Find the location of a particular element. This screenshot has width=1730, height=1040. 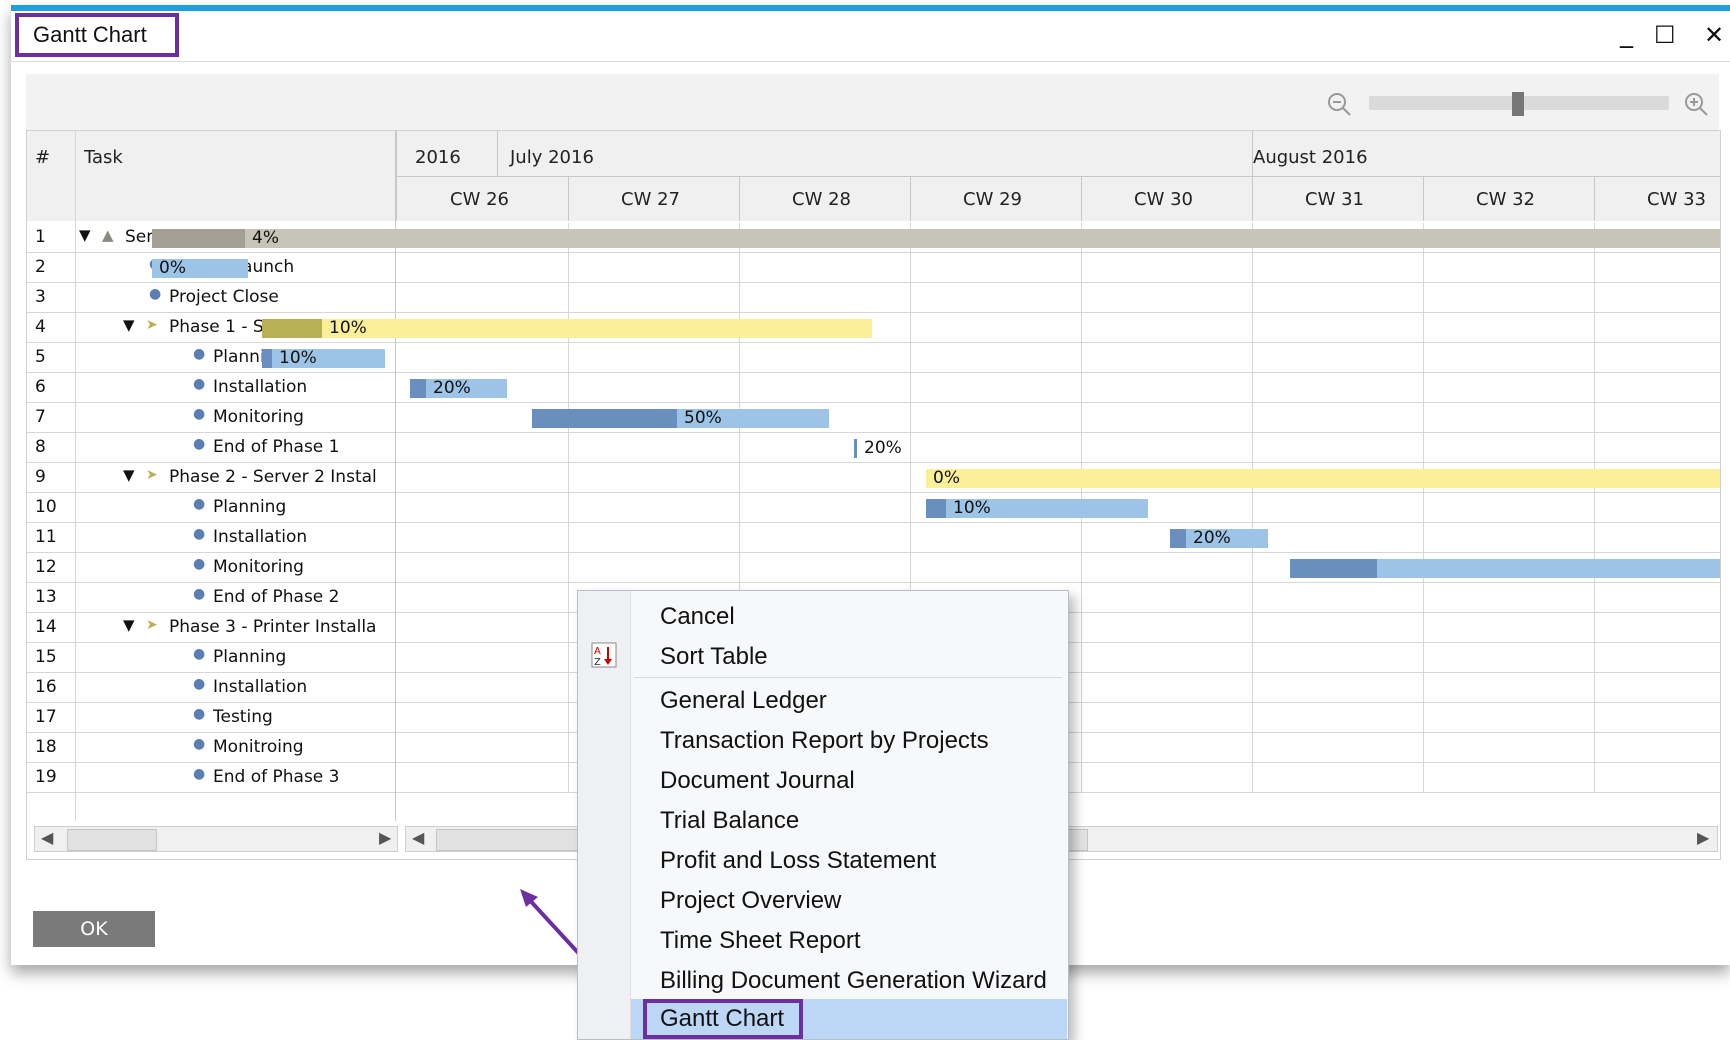

week-label: CW 29 is located at coordinates (992, 199).